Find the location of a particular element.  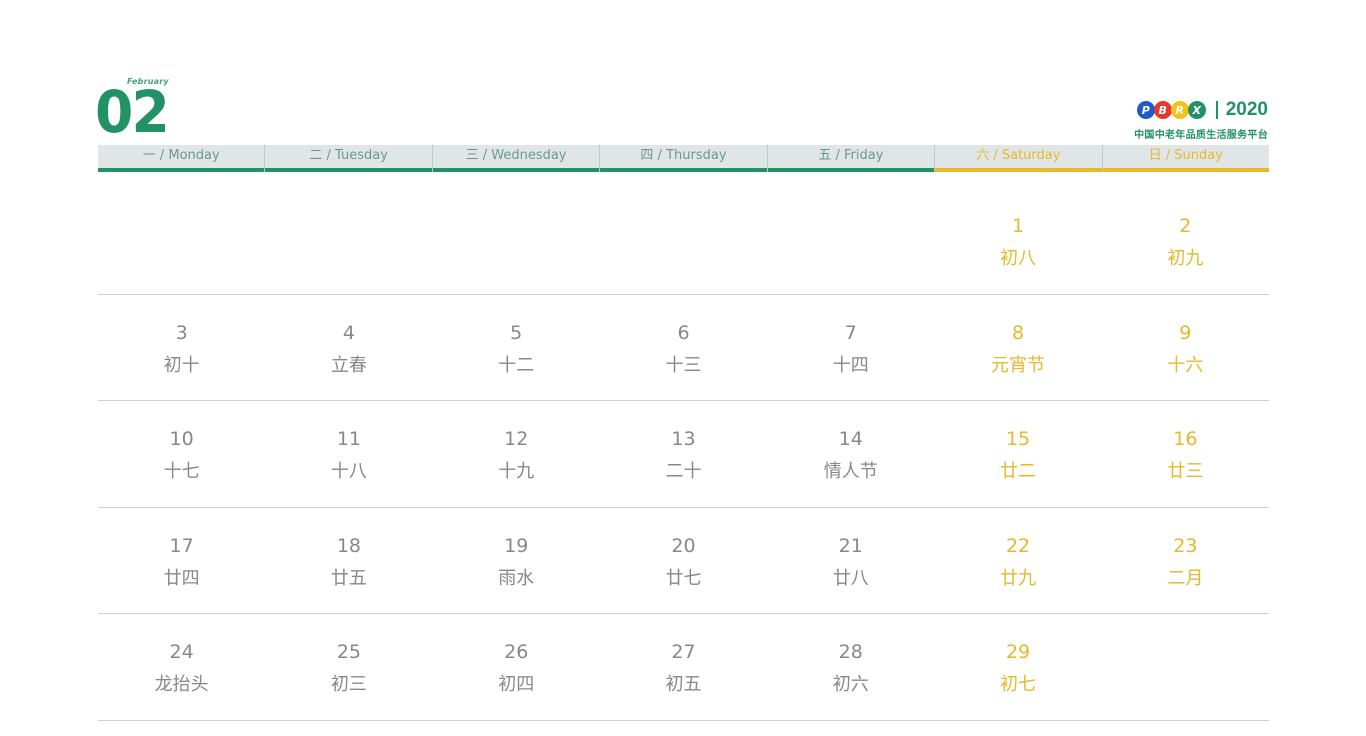

day-number: 8 is located at coordinates (1018, 332).